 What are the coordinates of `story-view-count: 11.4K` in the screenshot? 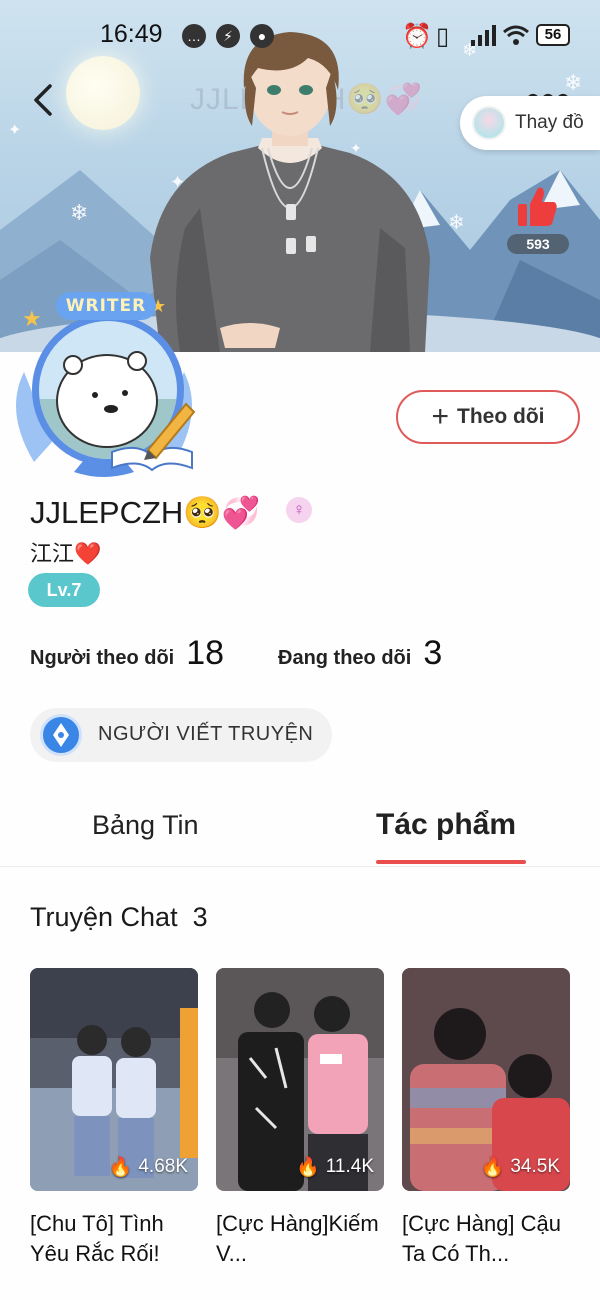 It's located at (349, 1166).